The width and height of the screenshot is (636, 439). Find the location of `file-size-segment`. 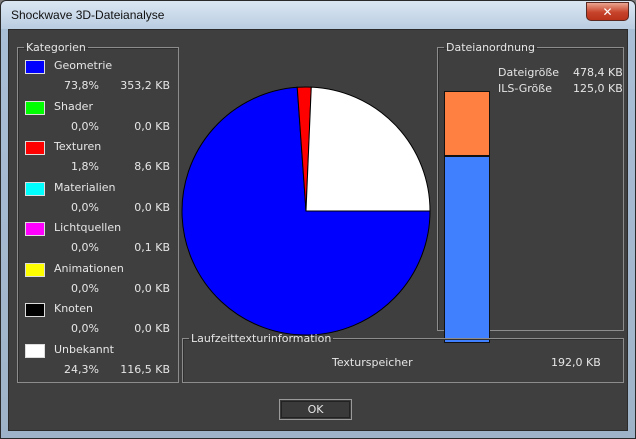

file-size-segment is located at coordinates (467, 249).